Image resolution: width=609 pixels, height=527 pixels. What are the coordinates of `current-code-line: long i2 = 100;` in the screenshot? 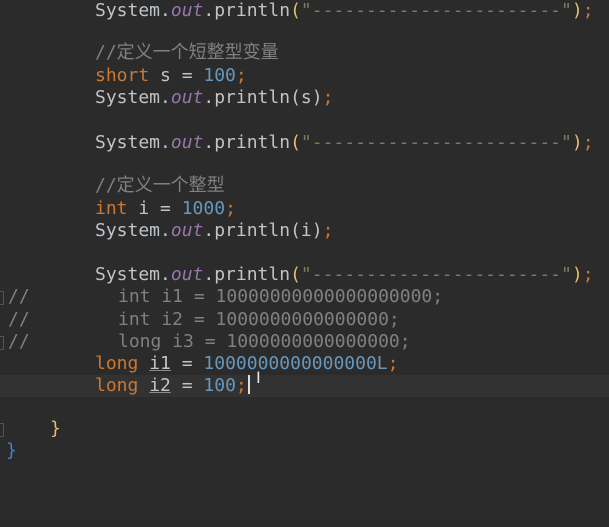 It's located at (304, 386).